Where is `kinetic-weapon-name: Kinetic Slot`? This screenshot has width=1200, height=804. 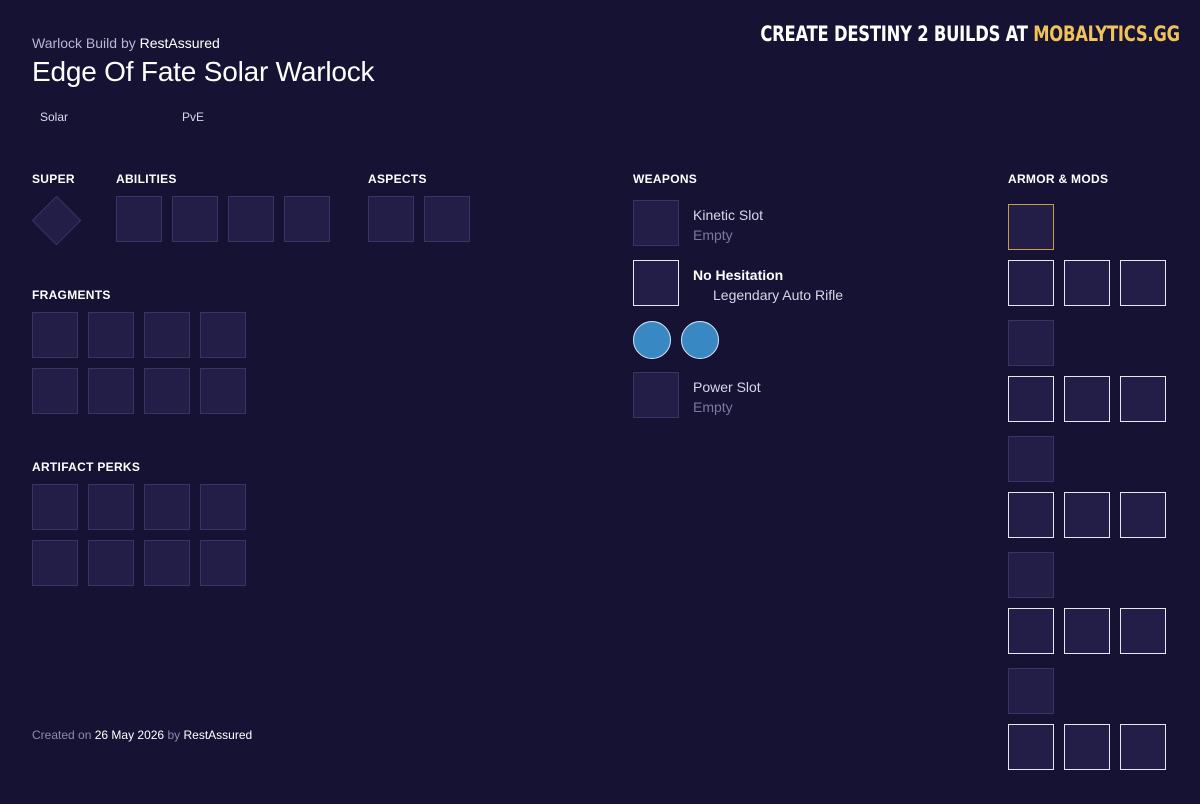
kinetic-weapon-name: Kinetic Slot is located at coordinates (728, 215).